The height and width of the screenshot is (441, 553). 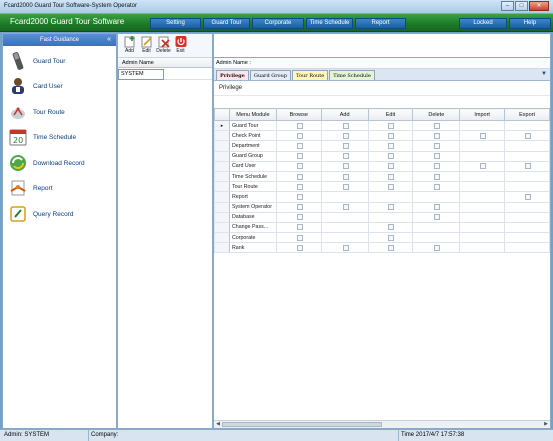 What do you see at coordinates (165, 63) in the screenshot?
I see `admin-name-column-header: Admin Name` at bounding box center [165, 63].